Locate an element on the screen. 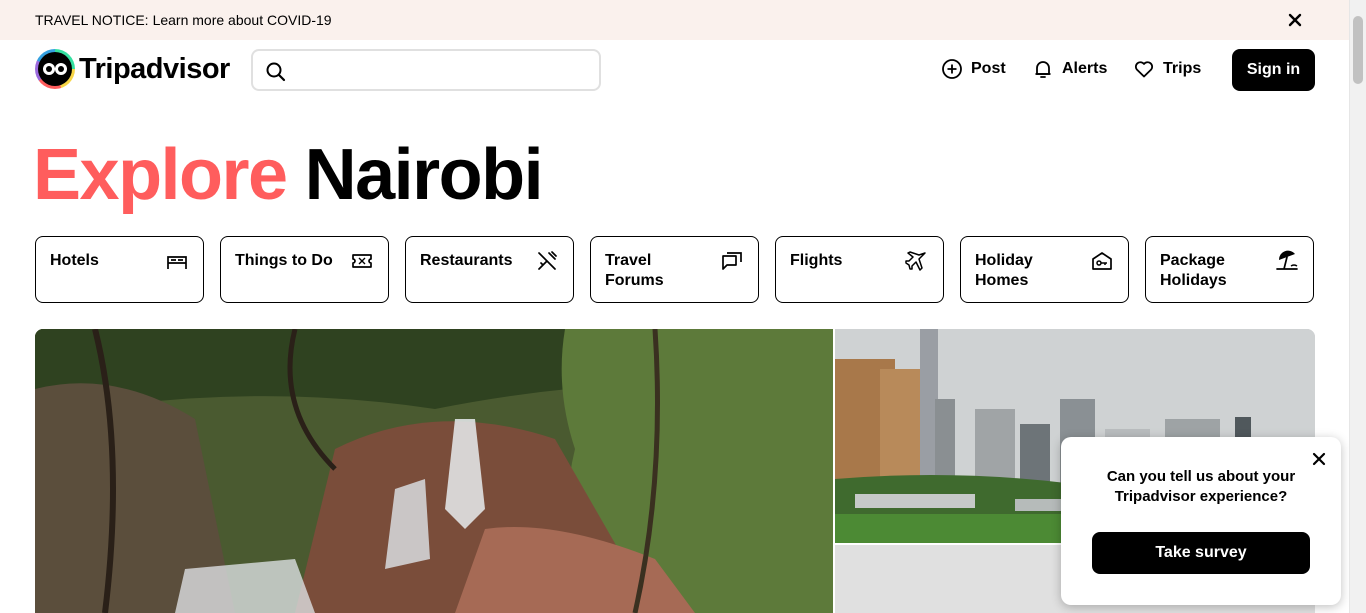 The image size is (1366, 613). category-label: Hotels is located at coordinates (74, 260).